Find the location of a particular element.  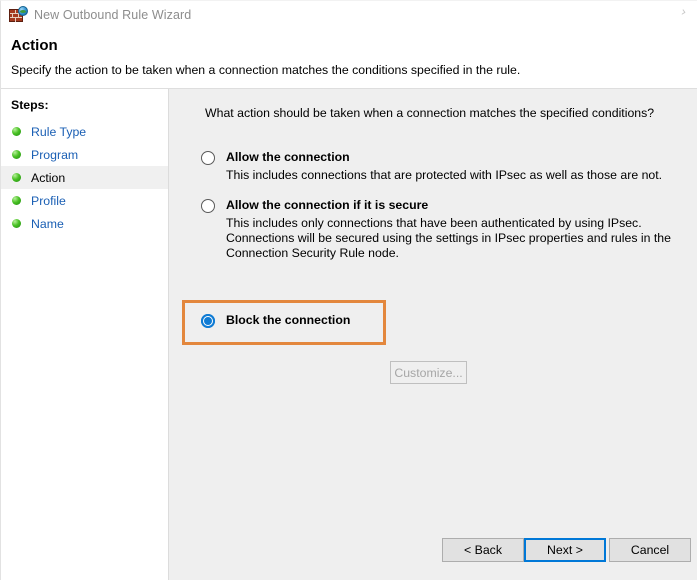

steps-list: Rule Type Program Action Profile Name is located at coordinates (84, 177).